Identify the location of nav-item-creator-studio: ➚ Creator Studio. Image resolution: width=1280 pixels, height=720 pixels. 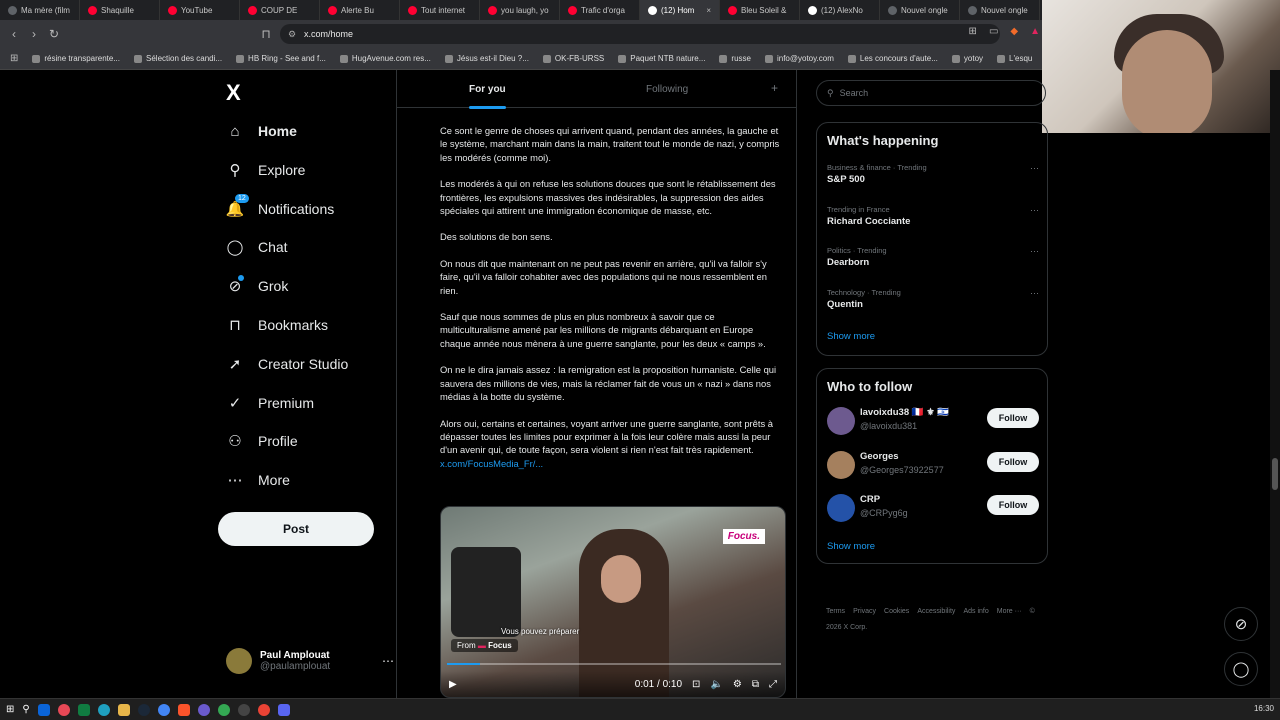
(287, 364).